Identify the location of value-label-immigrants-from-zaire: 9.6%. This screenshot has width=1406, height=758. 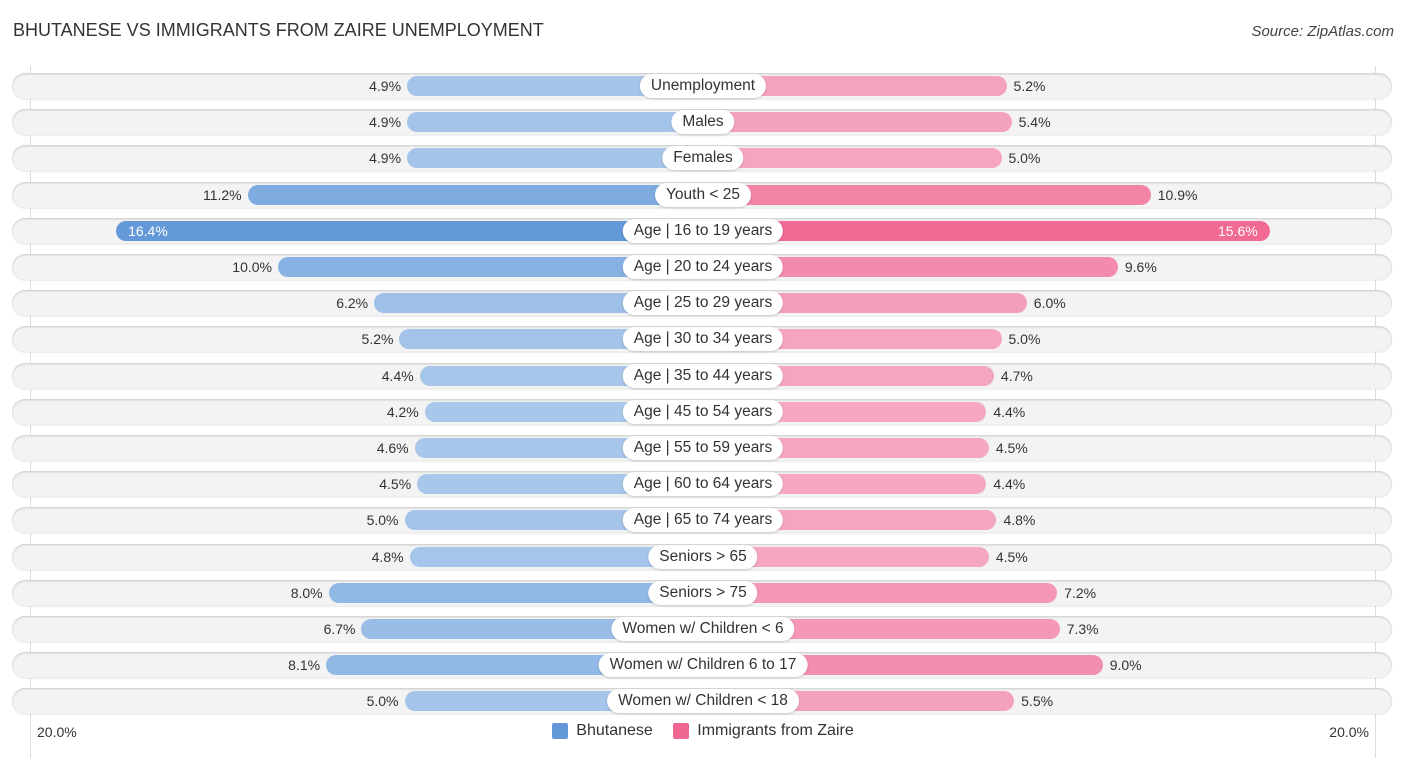
(1140, 267).